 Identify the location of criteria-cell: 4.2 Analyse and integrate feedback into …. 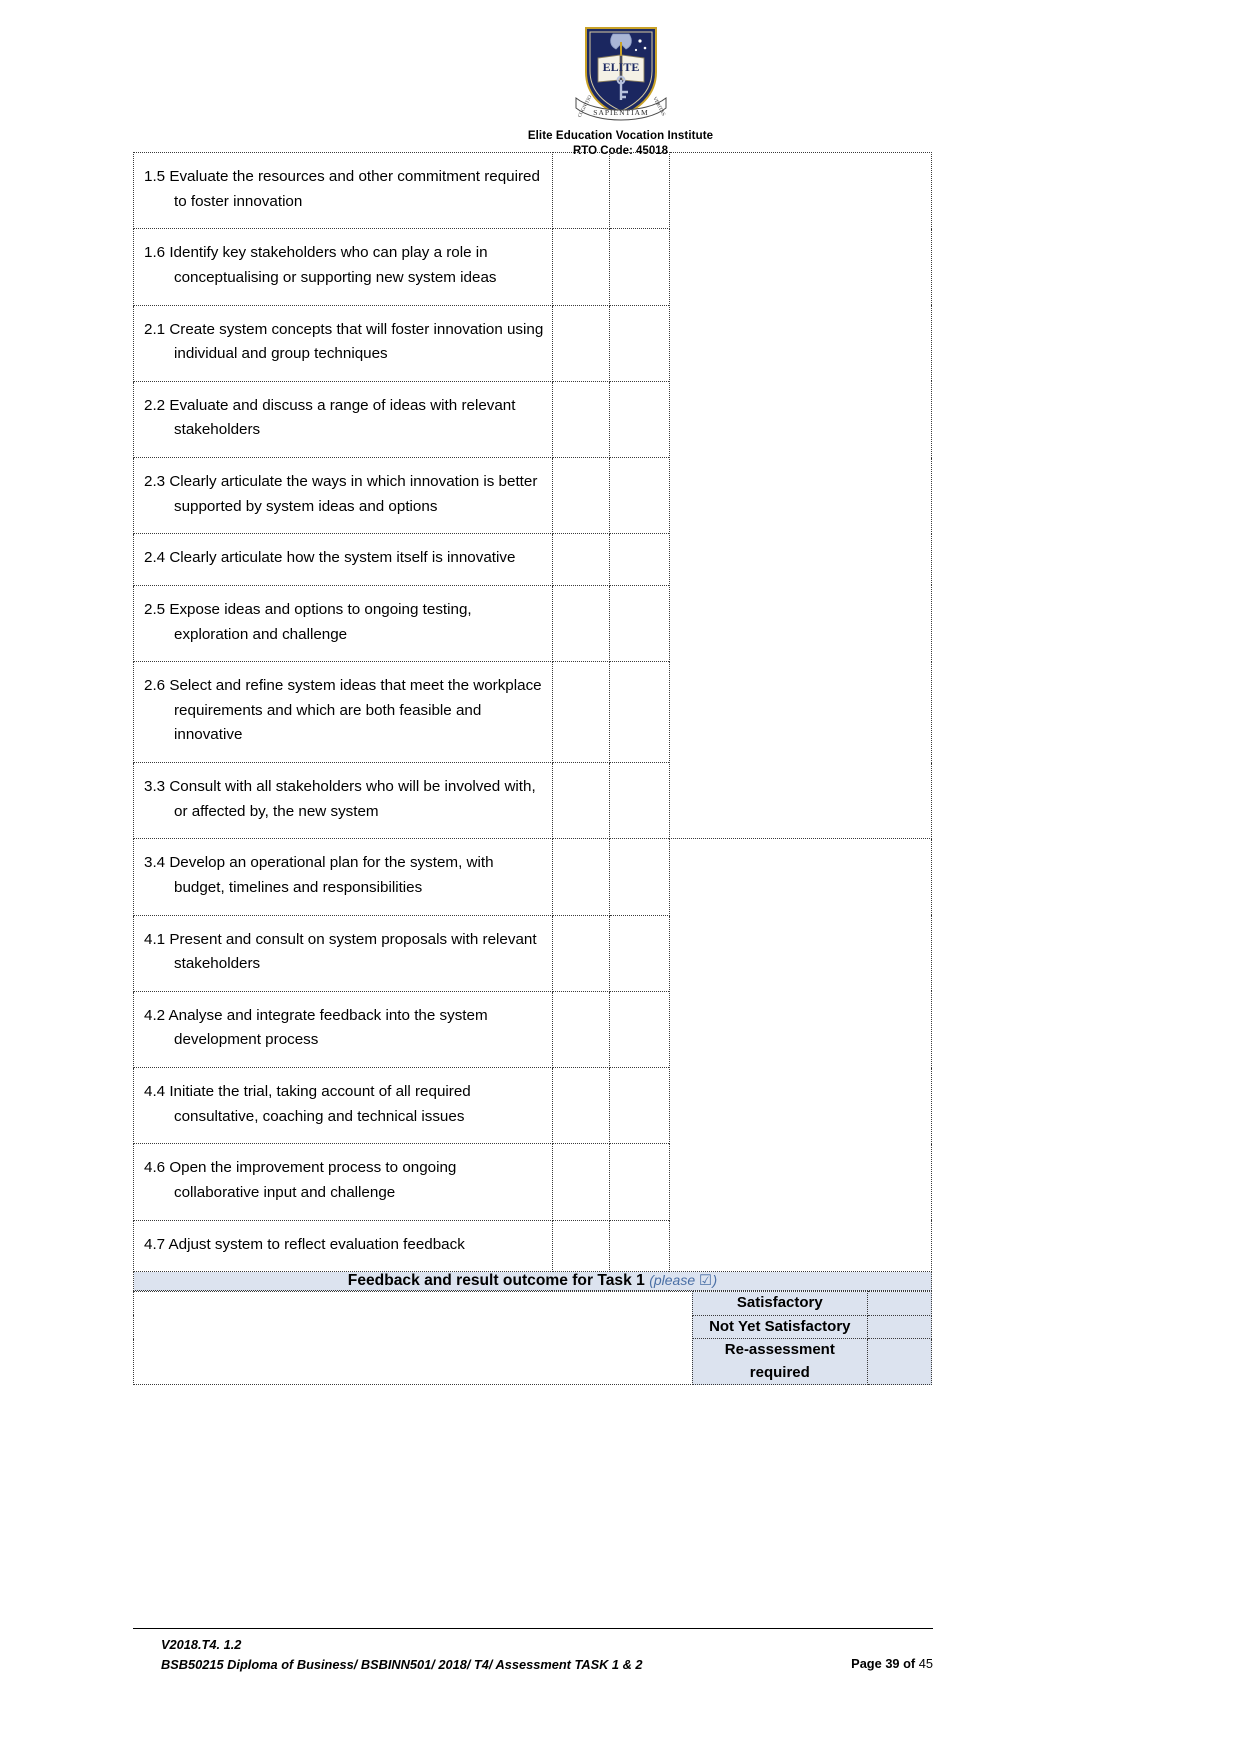
(343, 1029).